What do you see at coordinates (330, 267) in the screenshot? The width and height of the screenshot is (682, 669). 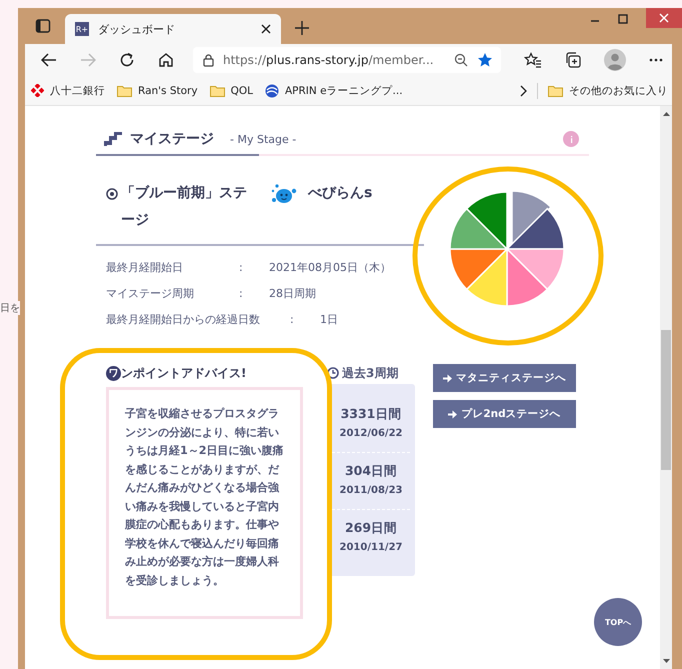 I see `info-value: 2021年08月05日（木）` at bounding box center [330, 267].